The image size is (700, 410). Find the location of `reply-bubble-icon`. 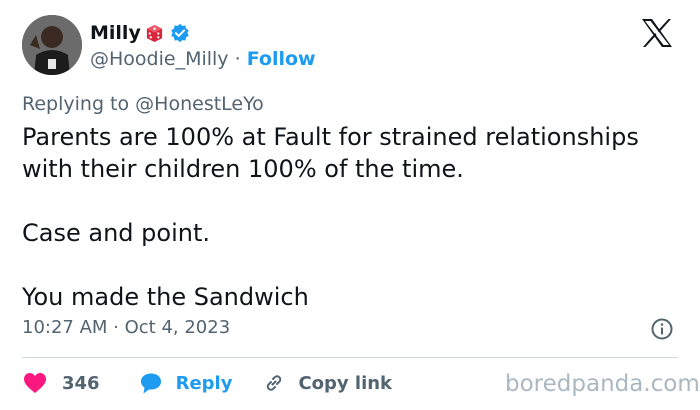

reply-bubble-icon is located at coordinates (151, 383).